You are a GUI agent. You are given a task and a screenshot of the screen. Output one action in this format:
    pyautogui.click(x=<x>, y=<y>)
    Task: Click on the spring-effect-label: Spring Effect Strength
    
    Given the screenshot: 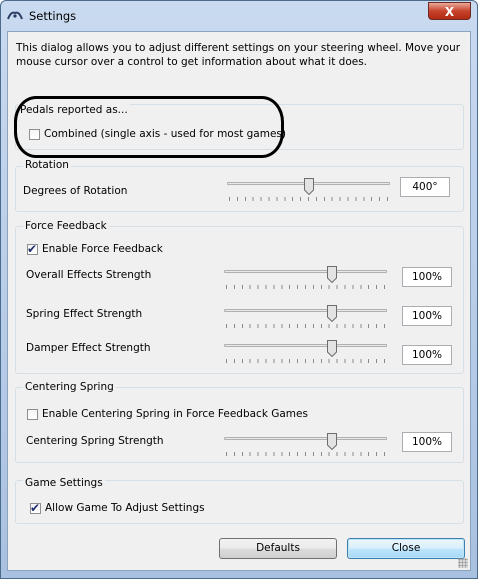 What is the action you would take?
    pyautogui.click(x=84, y=314)
    